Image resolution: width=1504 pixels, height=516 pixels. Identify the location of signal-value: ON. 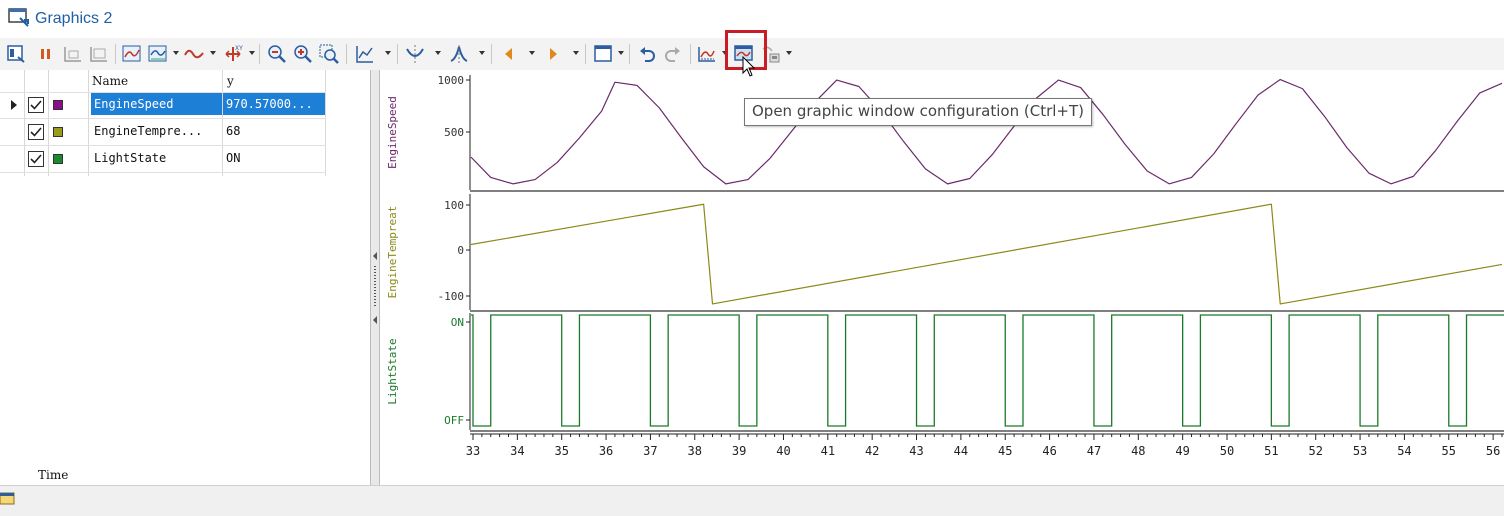
(233, 158).